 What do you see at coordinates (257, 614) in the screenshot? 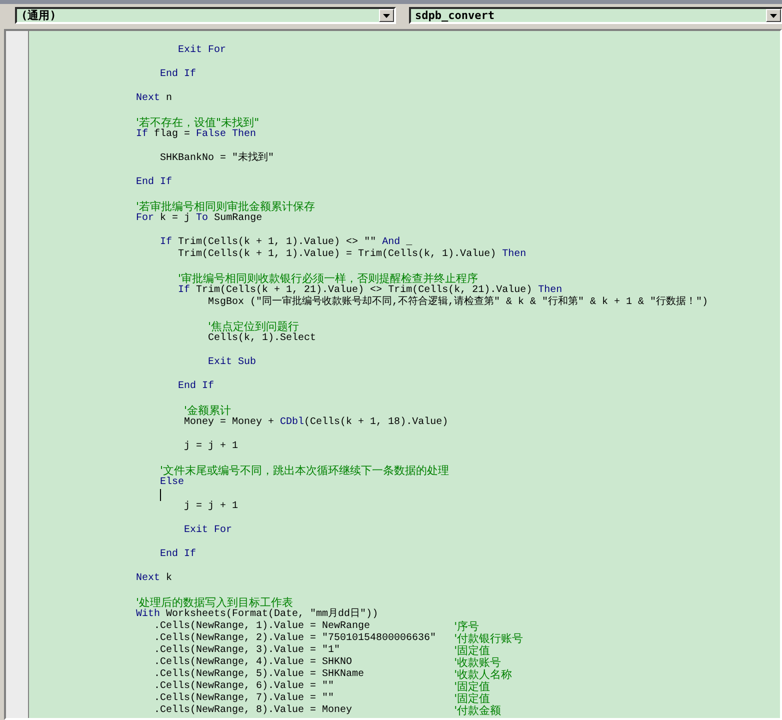
I see `code-line: With Worksheets(Format(Date, "mm月dd日"))` at bounding box center [257, 614].